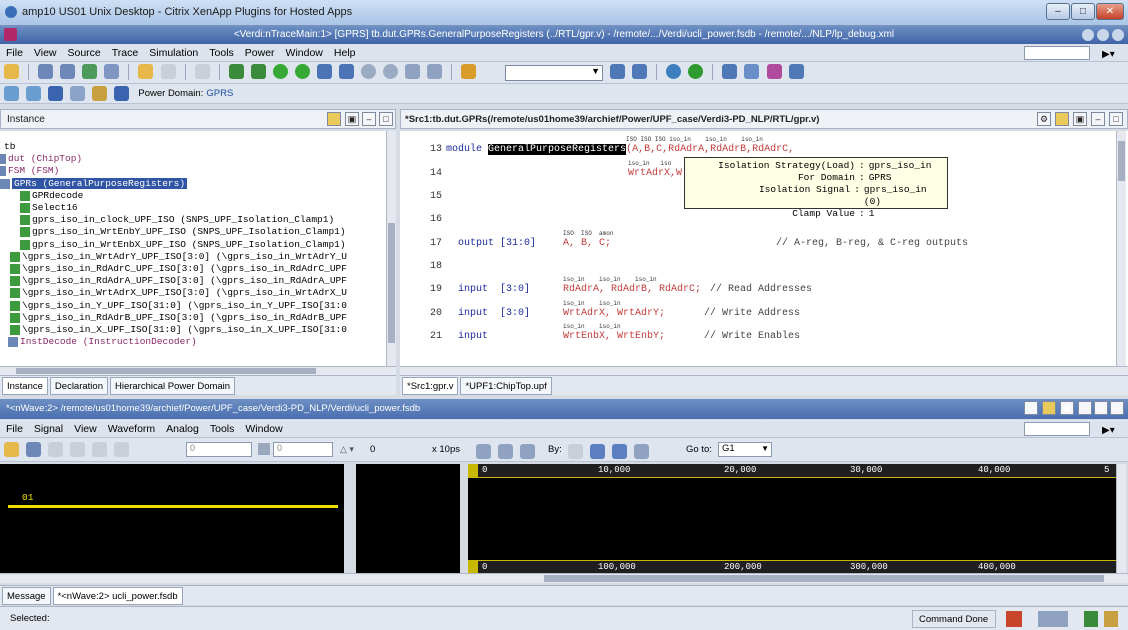 This screenshot has width=1128, height=630. What do you see at coordinates (674, 71) in the screenshot?
I see `blue-ball-icon` at bounding box center [674, 71].